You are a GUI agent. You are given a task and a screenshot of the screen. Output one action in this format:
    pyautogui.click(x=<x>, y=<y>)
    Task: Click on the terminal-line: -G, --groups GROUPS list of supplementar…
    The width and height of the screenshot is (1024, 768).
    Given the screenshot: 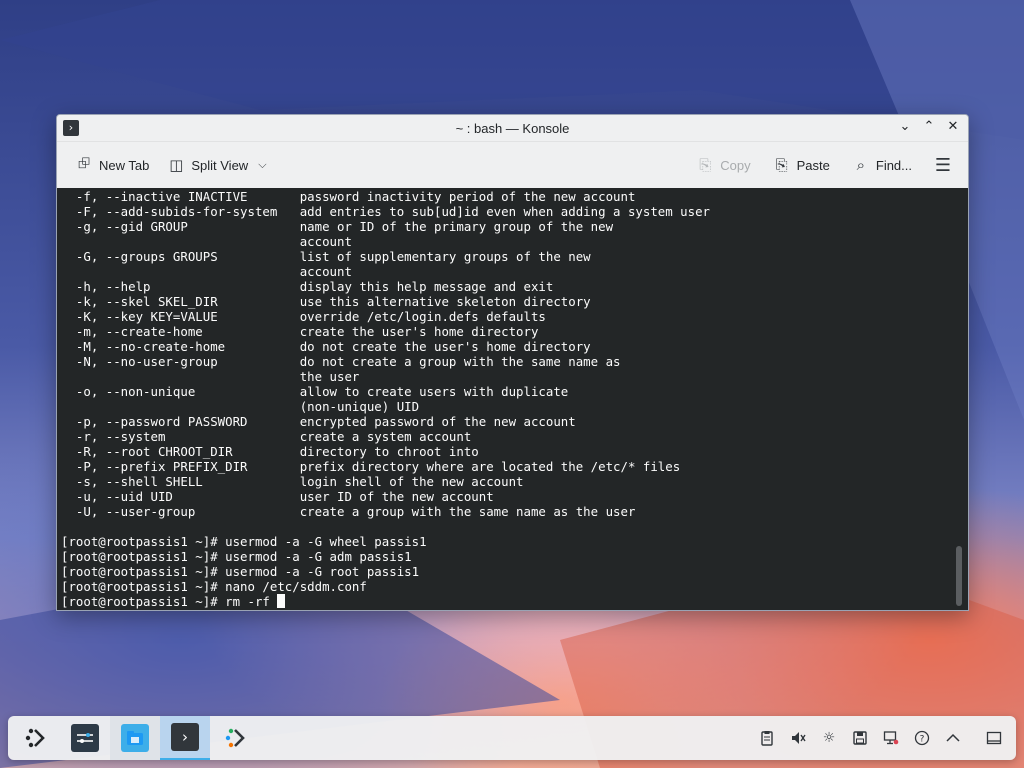 What is the action you would take?
    pyautogui.click(x=326, y=256)
    